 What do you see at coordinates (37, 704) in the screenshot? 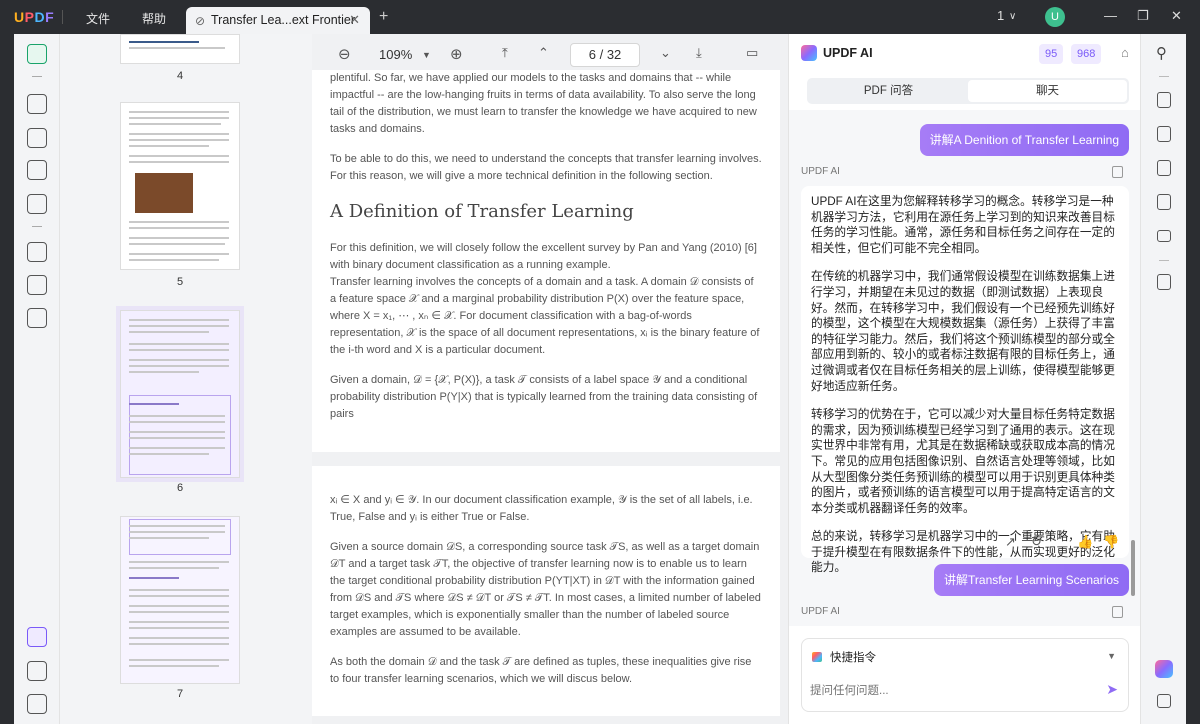
I see `attachment-icon` at bounding box center [37, 704].